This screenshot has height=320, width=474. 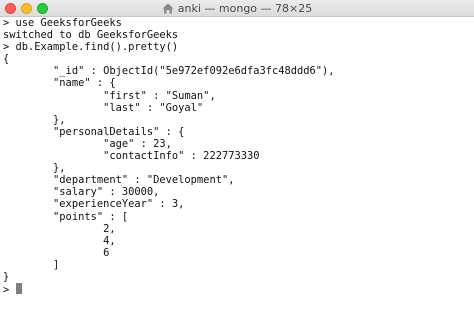 I want to click on terminal-line: "experienceYear" : 3,, so click(x=94, y=204).